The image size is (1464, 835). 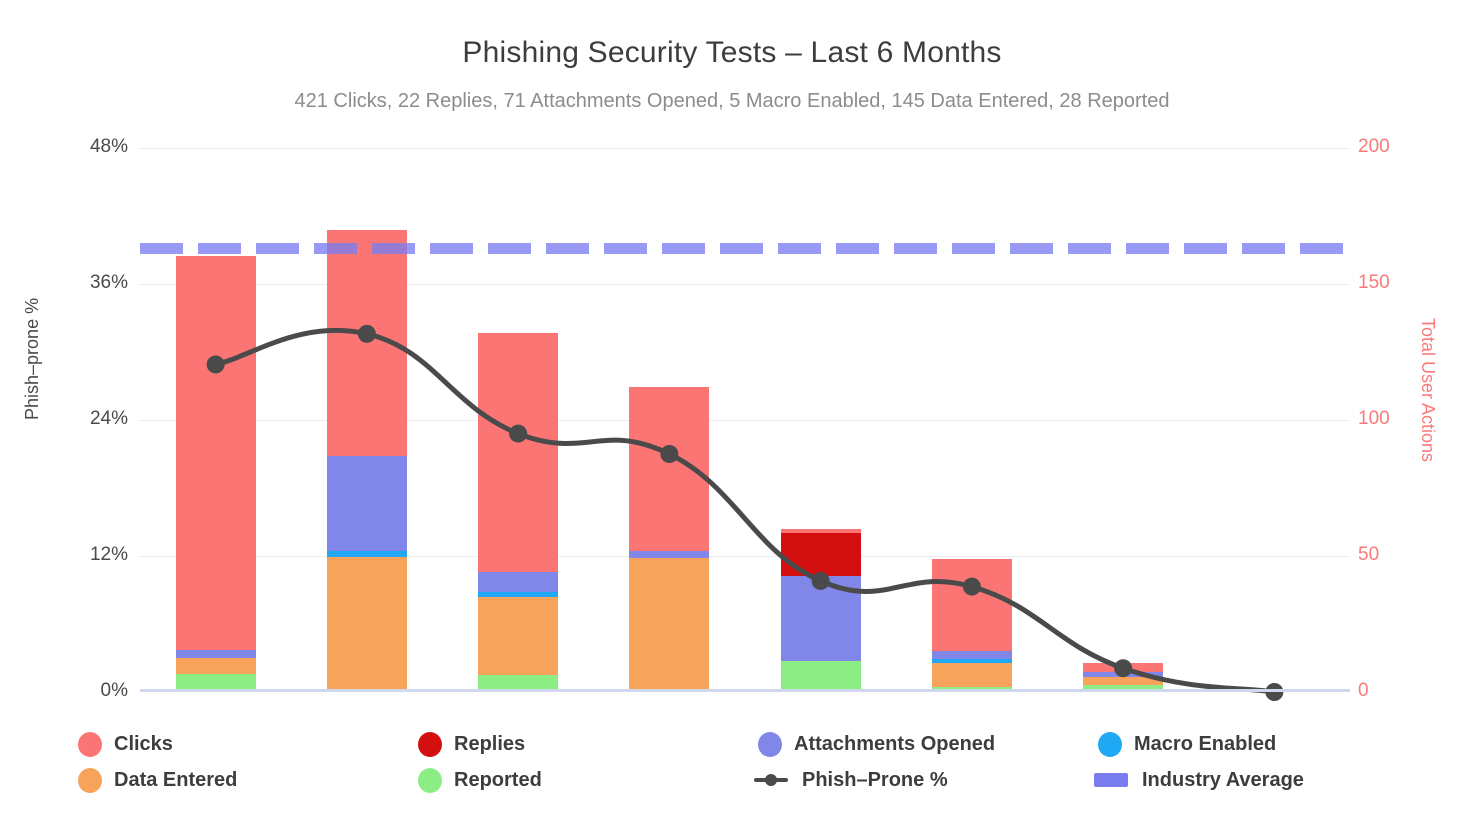 What do you see at coordinates (498, 779) in the screenshot?
I see `legend-item-label: Reported` at bounding box center [498, 779].